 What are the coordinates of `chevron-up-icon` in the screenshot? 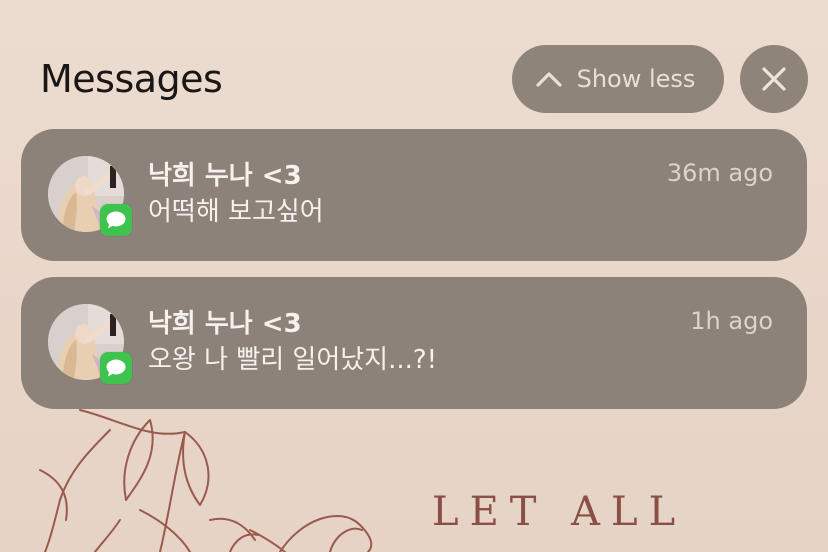 It's located at (548, 79).